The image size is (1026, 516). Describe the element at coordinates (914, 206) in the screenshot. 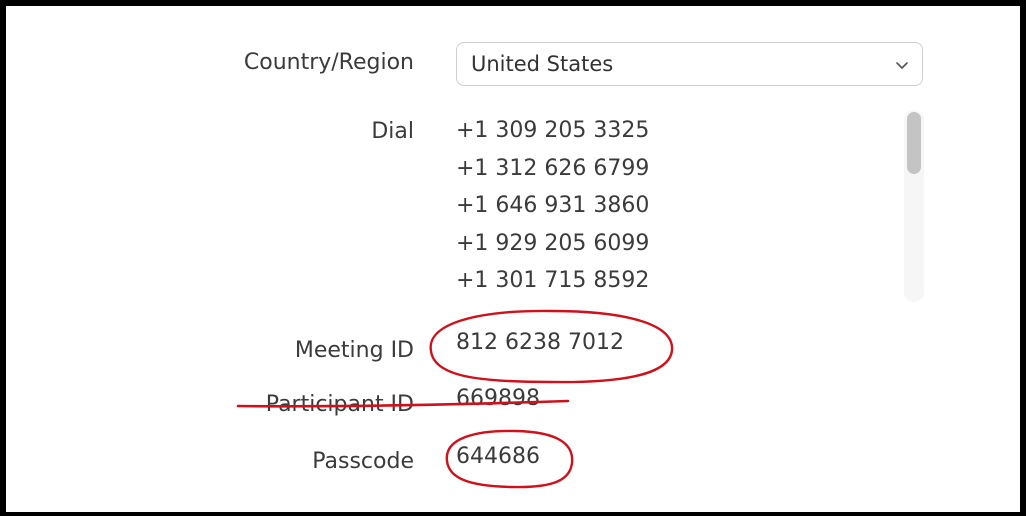

I see `dial-list-scrollbar` at that location.